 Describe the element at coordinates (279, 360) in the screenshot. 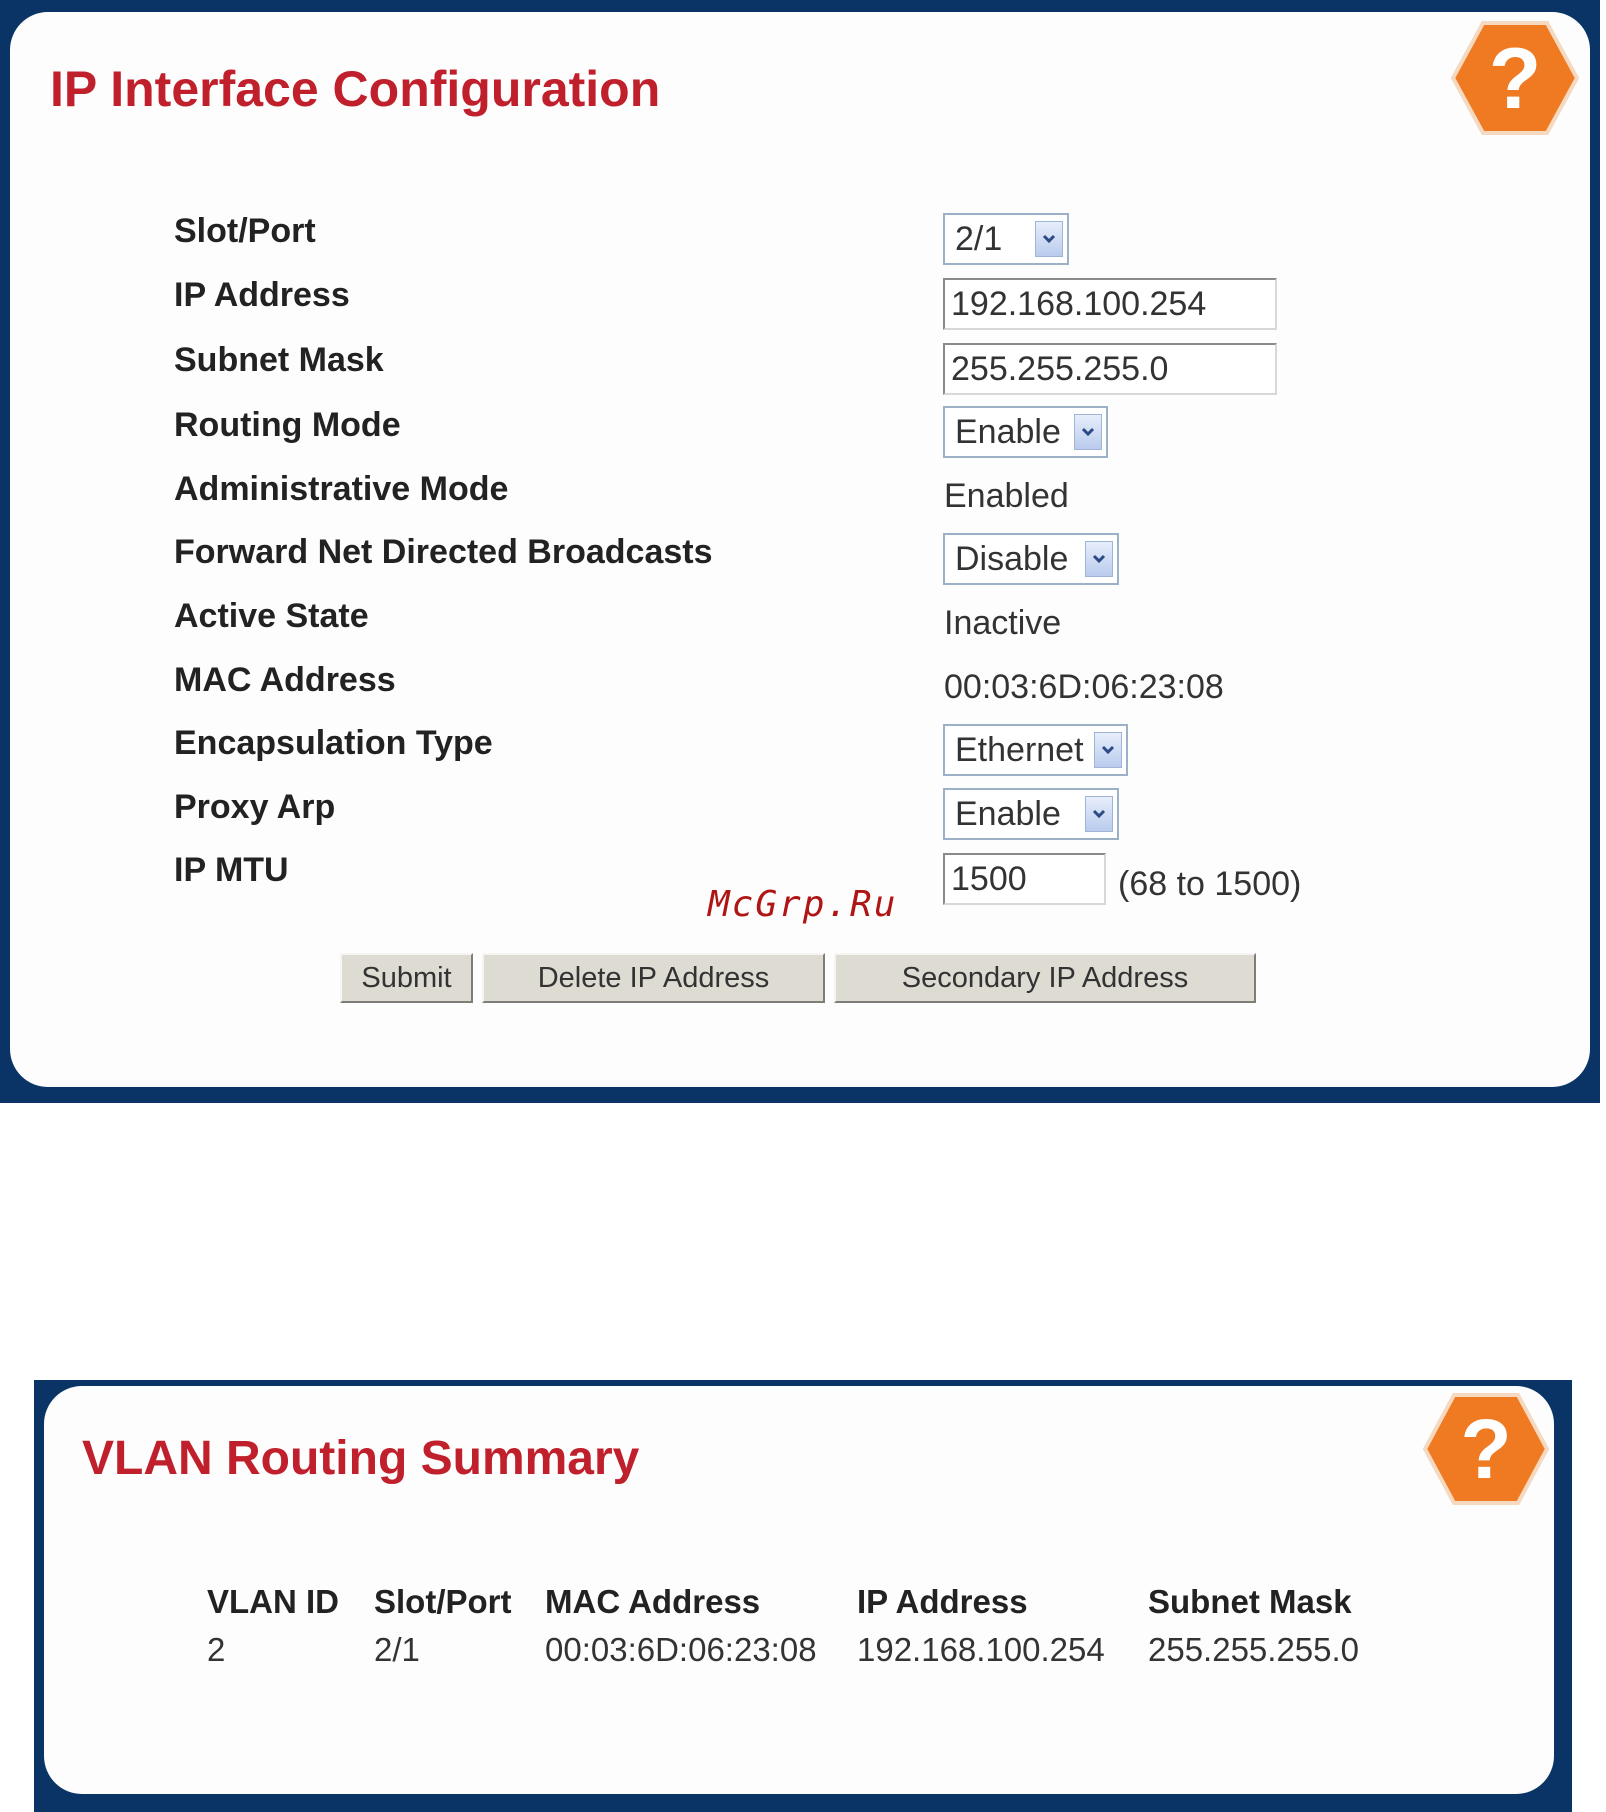

I see `subnet-mask-label: Subnet Mask` at that location.